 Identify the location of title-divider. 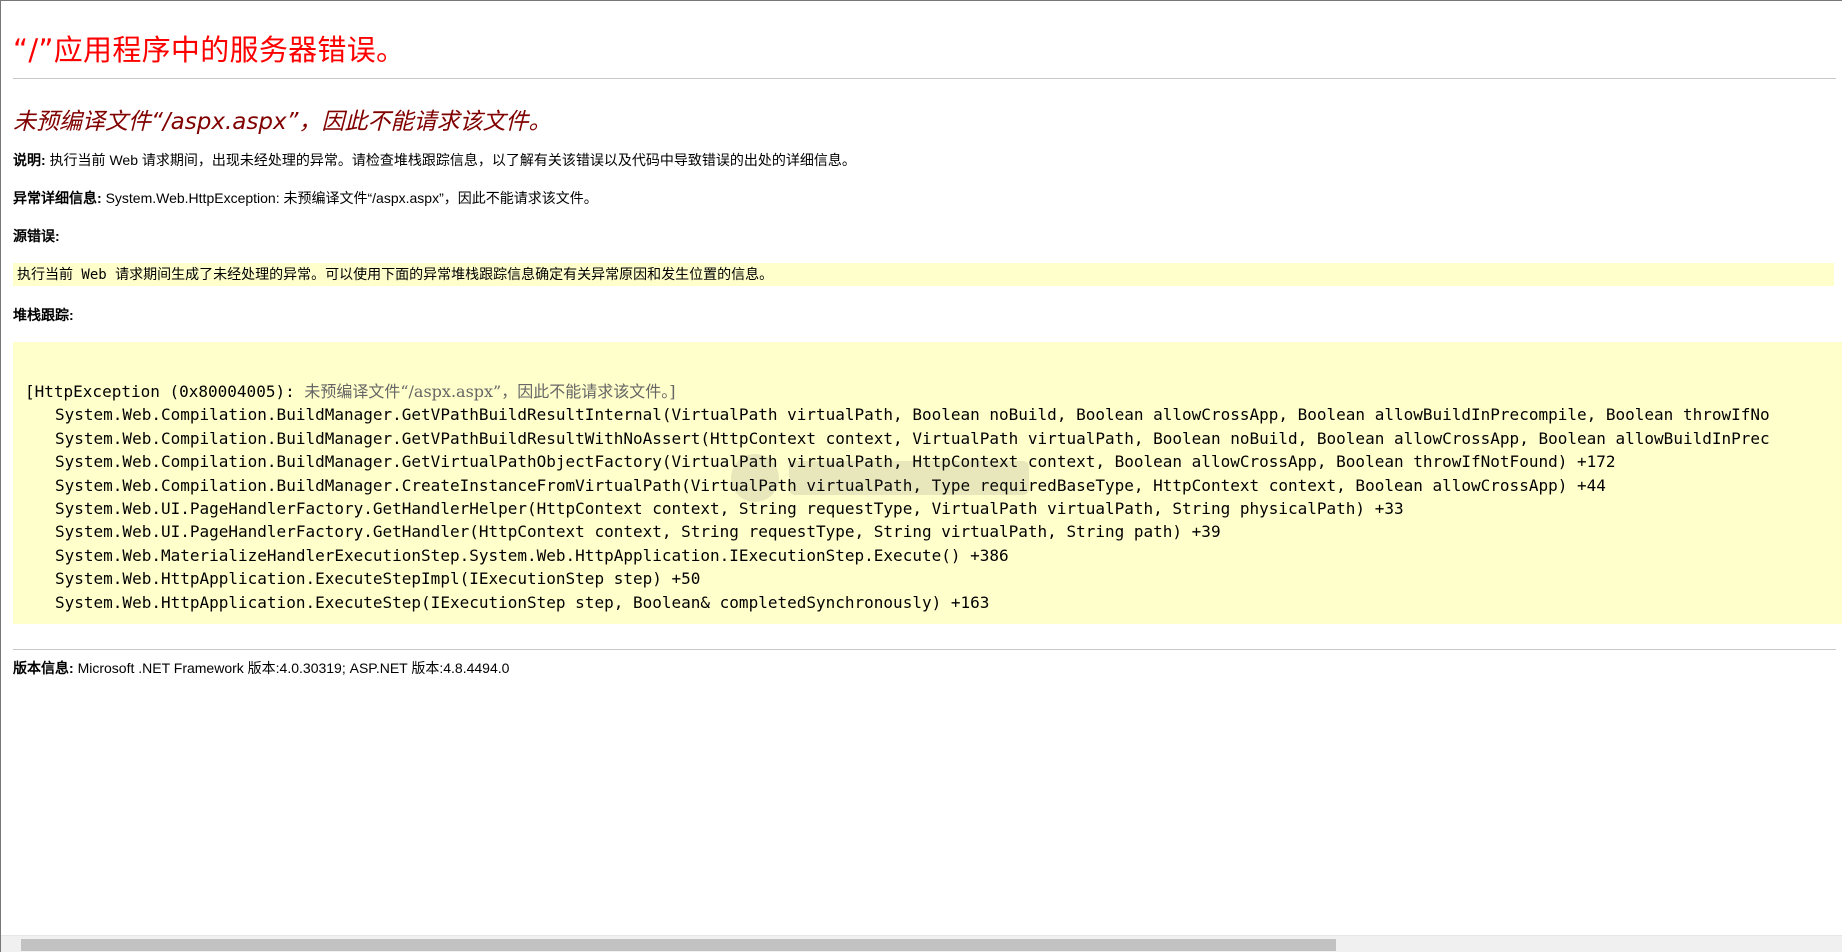
(924, 78).